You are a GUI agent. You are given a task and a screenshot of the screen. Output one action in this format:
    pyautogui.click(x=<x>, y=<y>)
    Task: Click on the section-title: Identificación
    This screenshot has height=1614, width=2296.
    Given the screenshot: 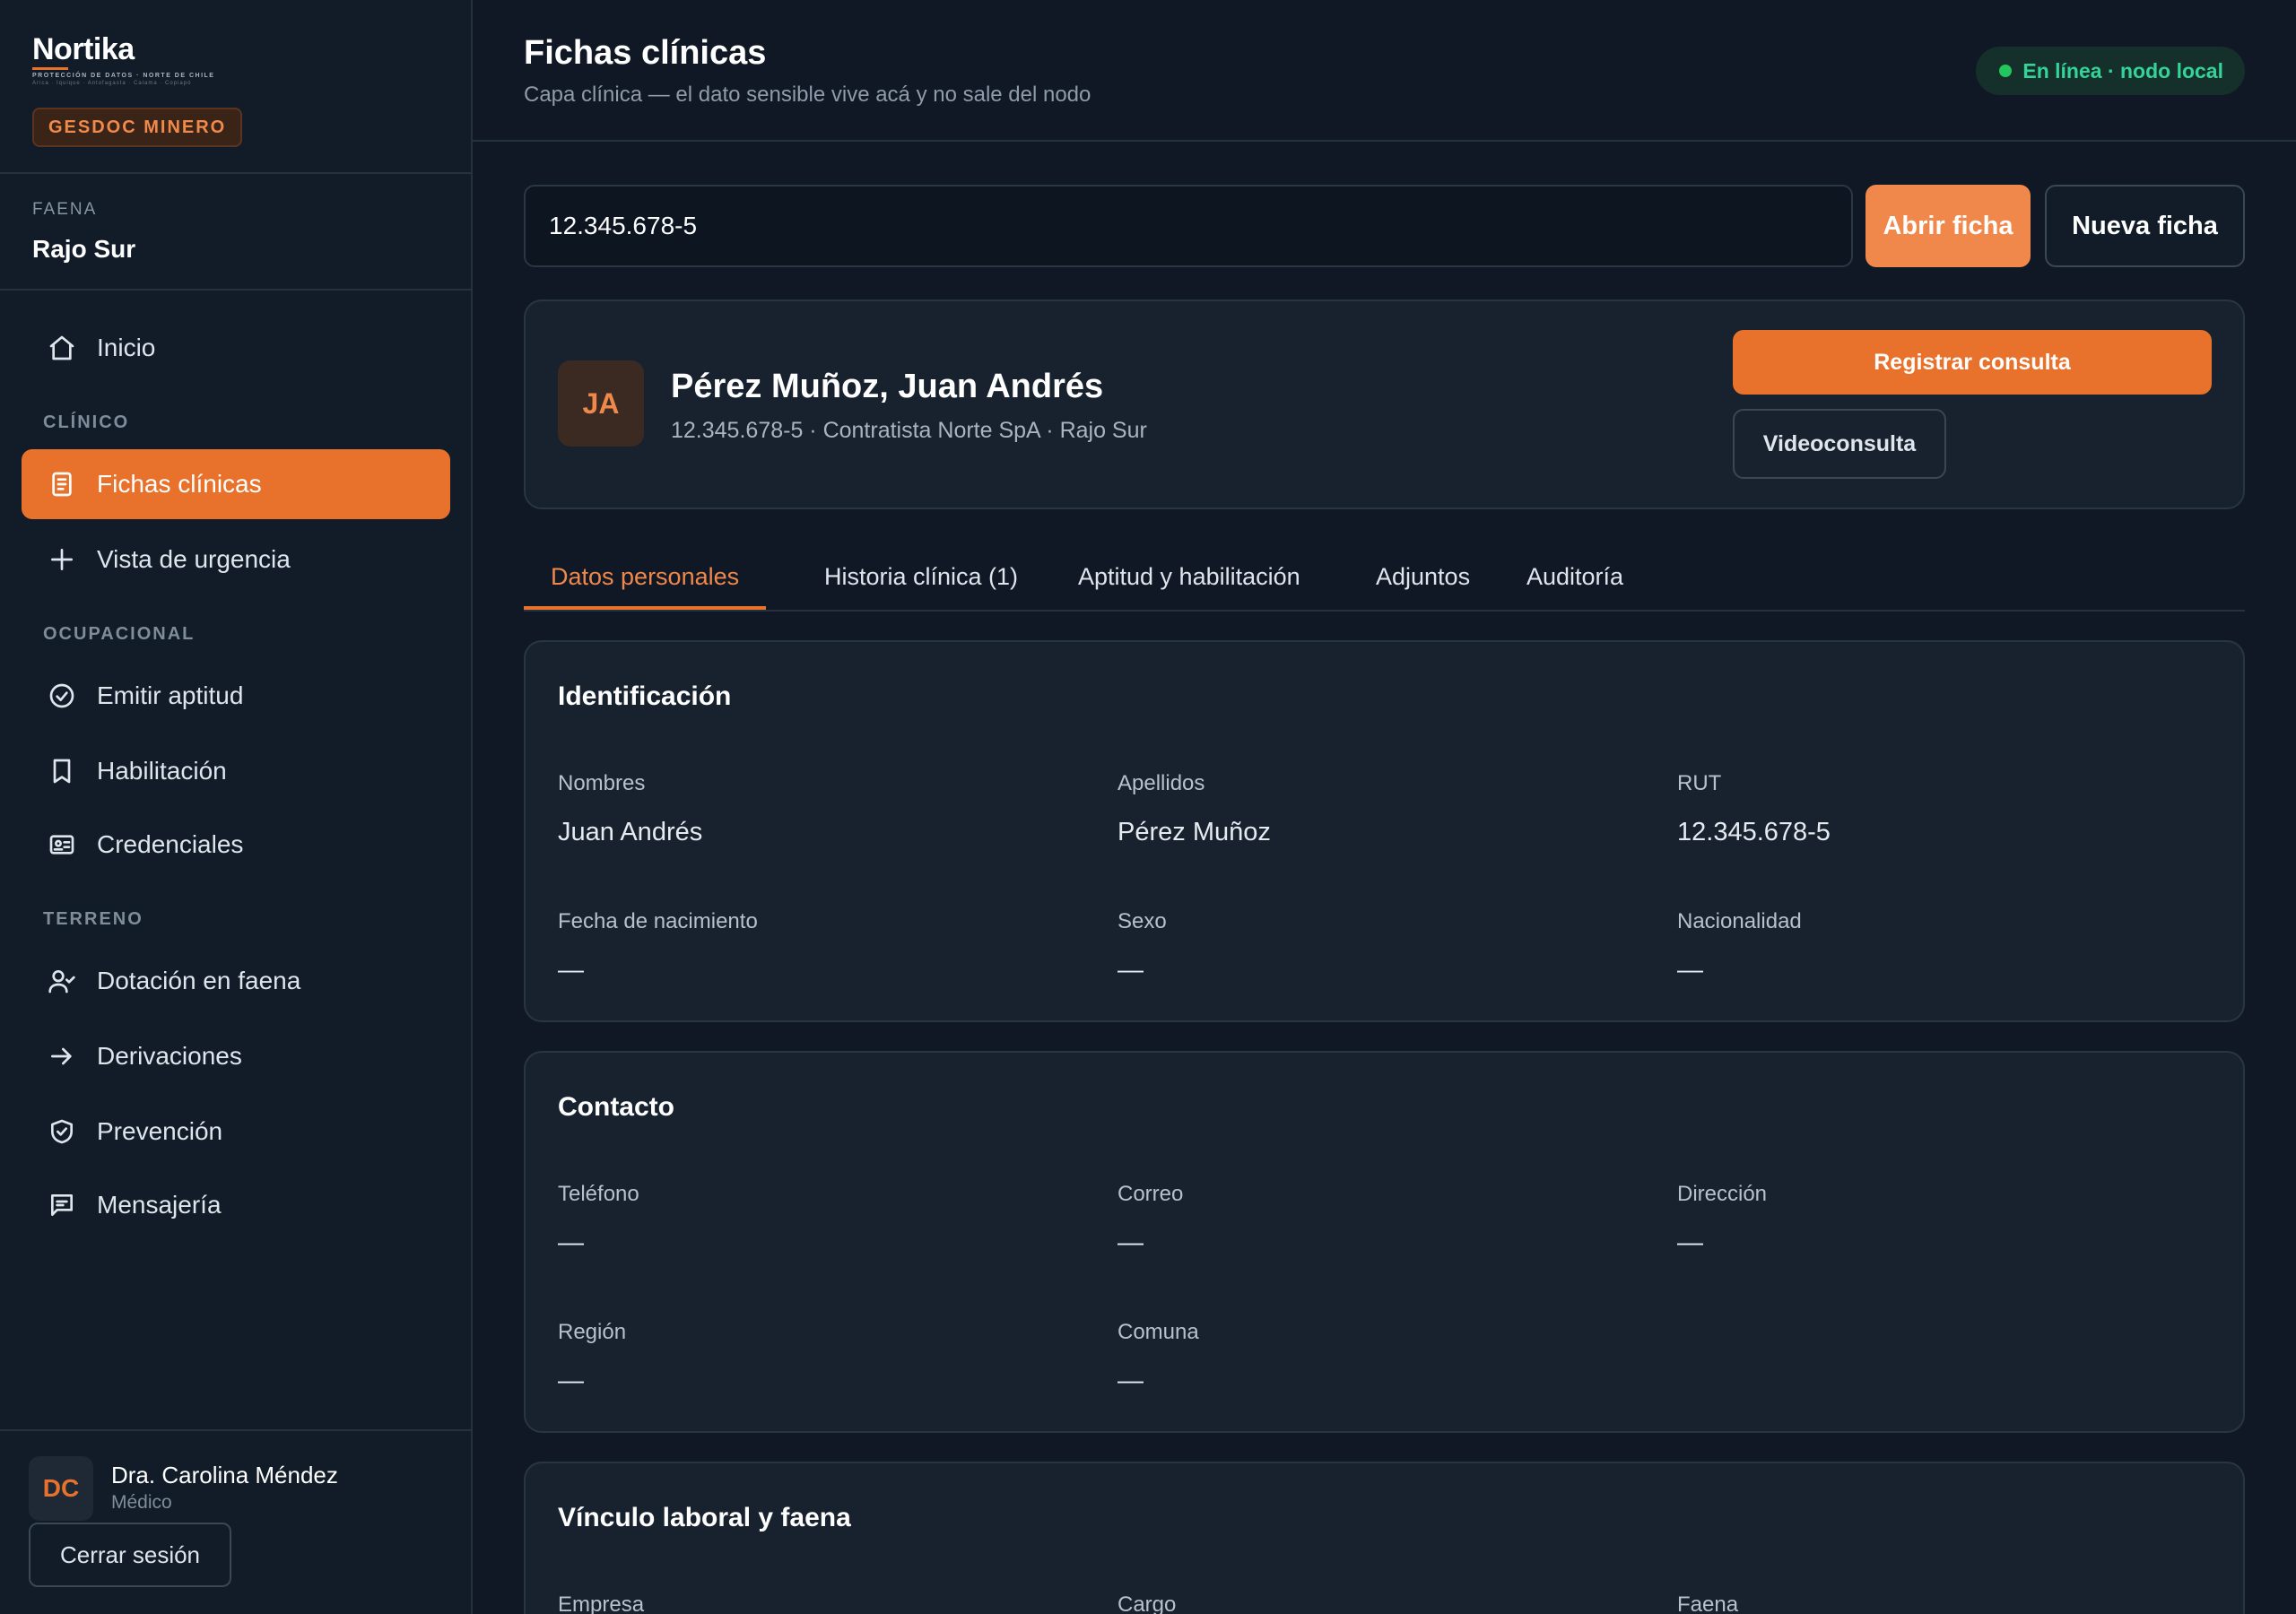 What is the action you would take?
    pyautogui.click(x=645, y=696)
    